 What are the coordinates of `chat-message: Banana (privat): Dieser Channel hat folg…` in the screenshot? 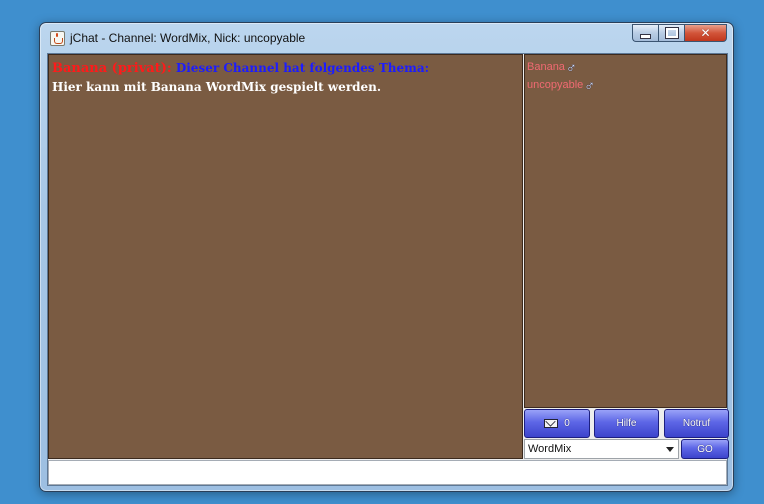 It's located at (285, 68).